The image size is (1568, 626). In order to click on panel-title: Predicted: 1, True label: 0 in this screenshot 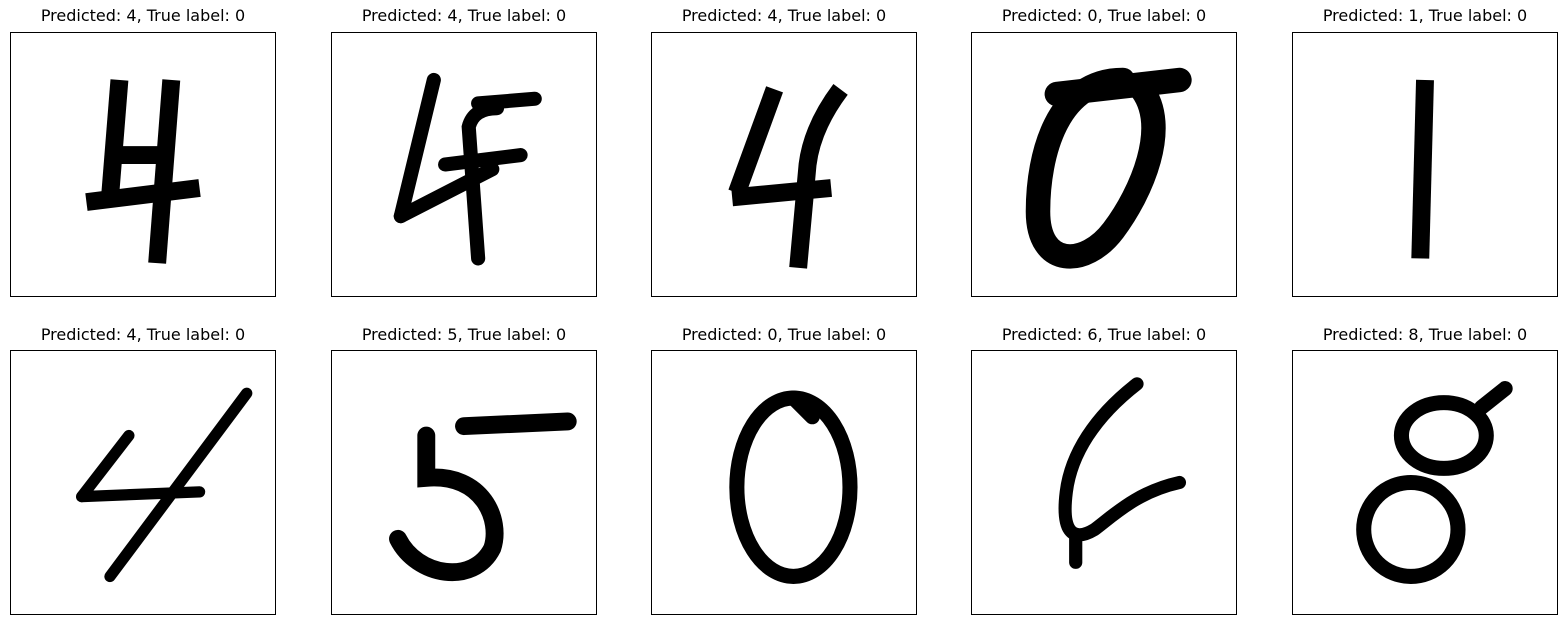, I will do `click(1425, 15)`.